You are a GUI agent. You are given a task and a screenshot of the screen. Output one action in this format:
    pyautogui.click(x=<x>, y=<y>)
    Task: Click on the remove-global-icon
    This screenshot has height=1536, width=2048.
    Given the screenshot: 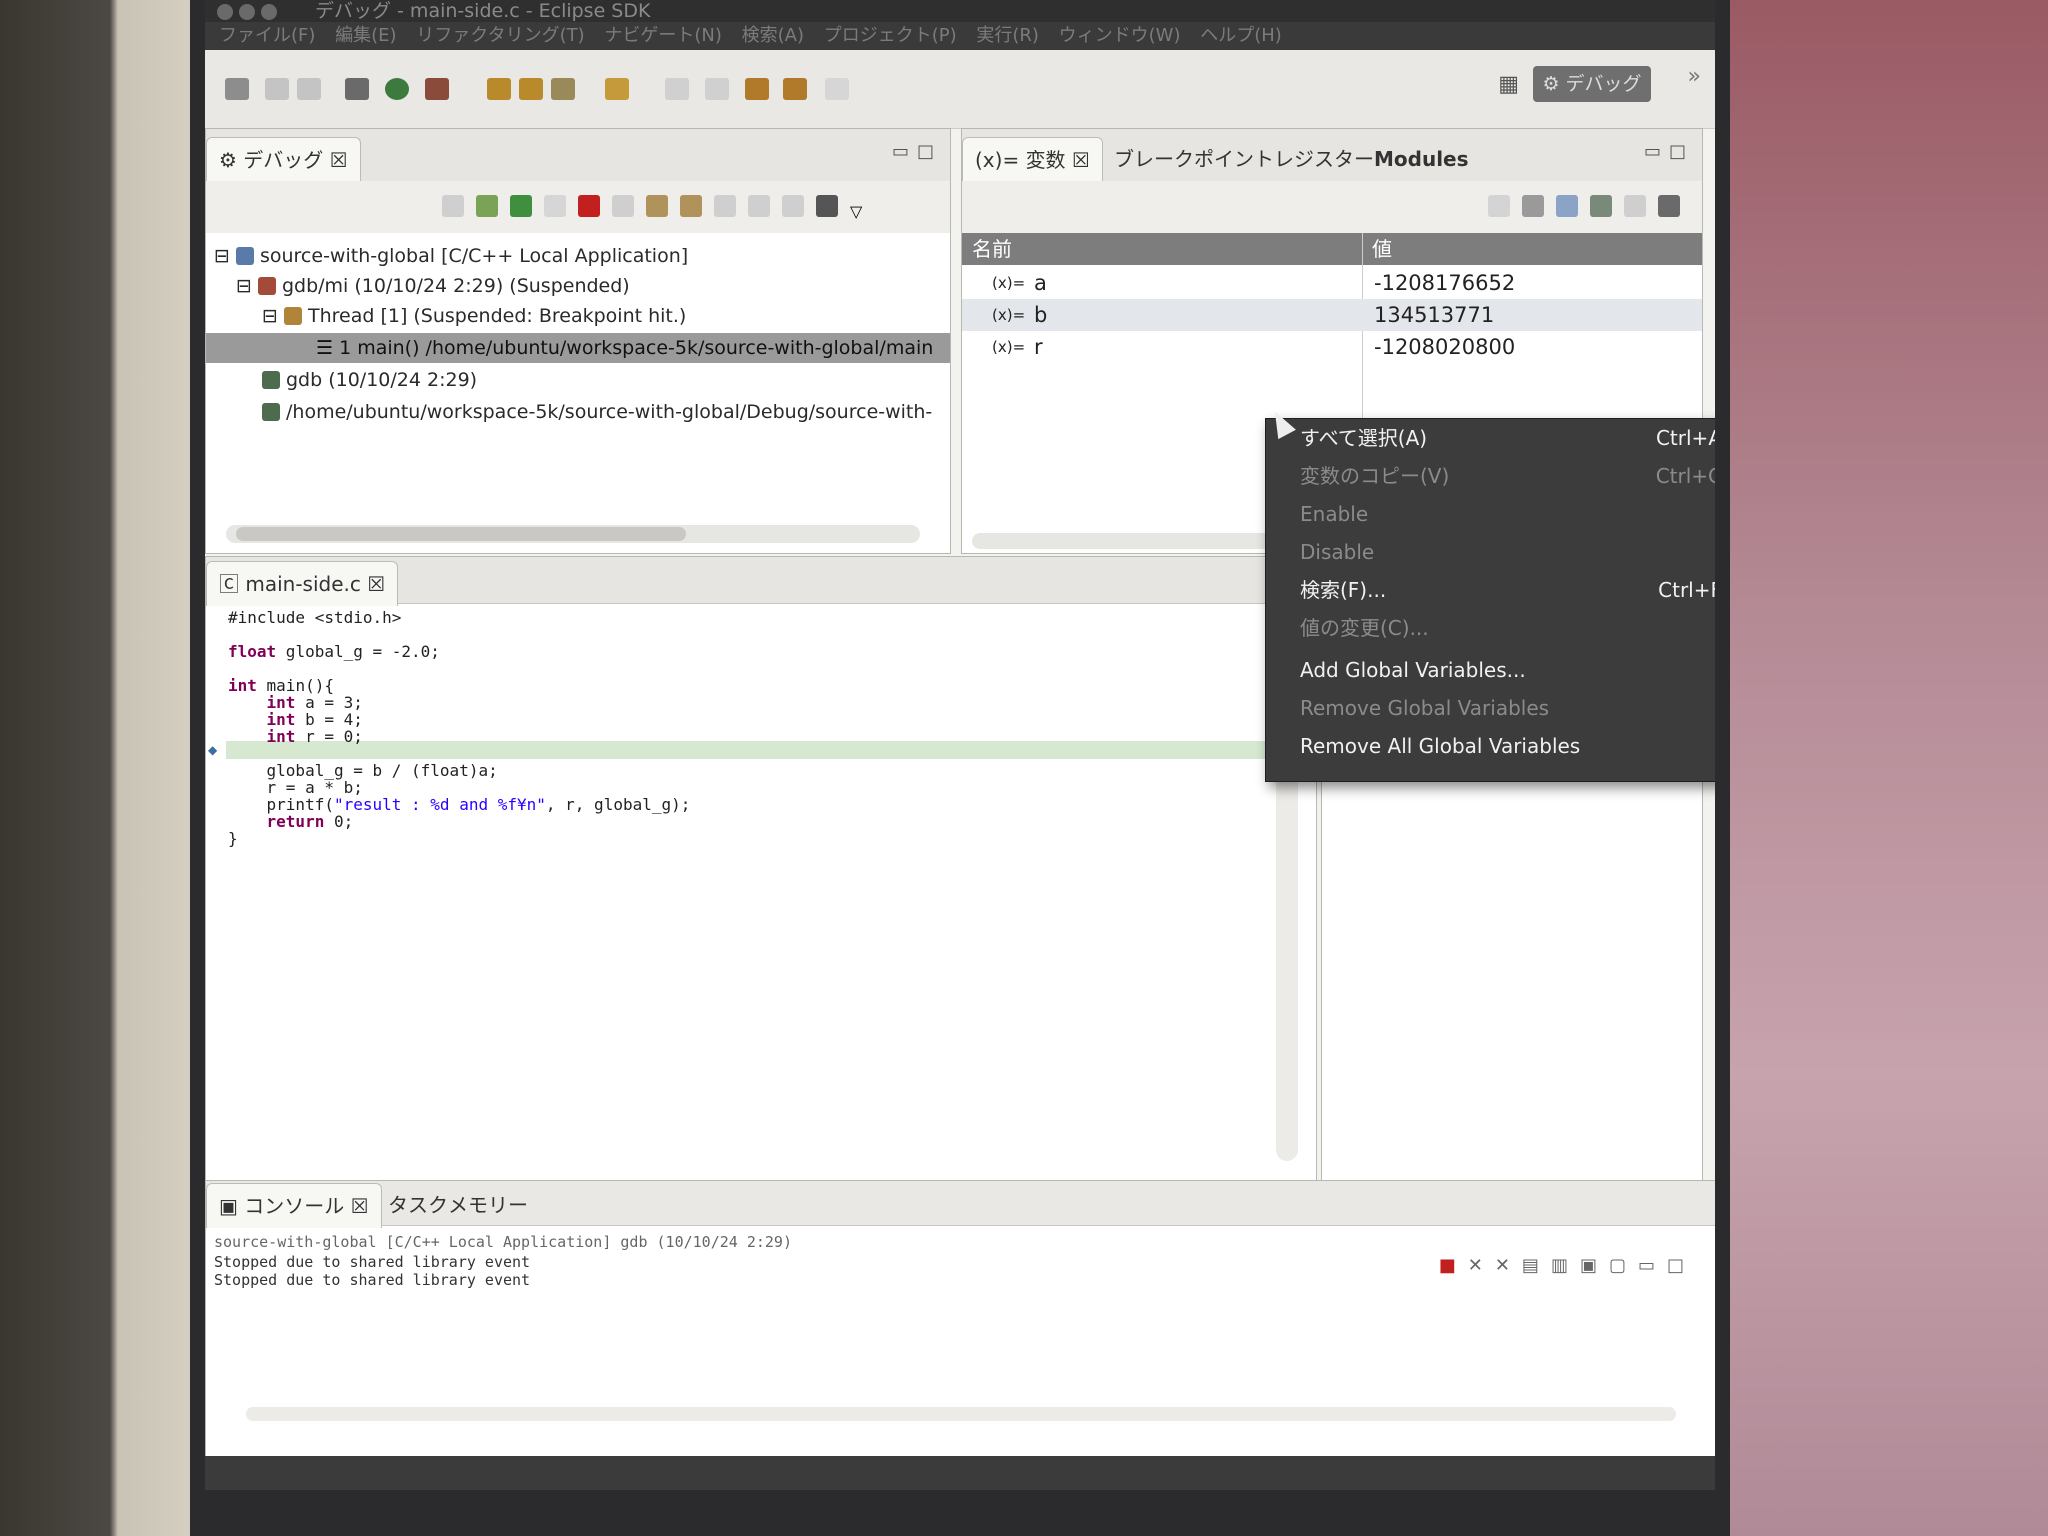 What is the action you would take?
    pyautogui.click(x=1635, y=206)
    